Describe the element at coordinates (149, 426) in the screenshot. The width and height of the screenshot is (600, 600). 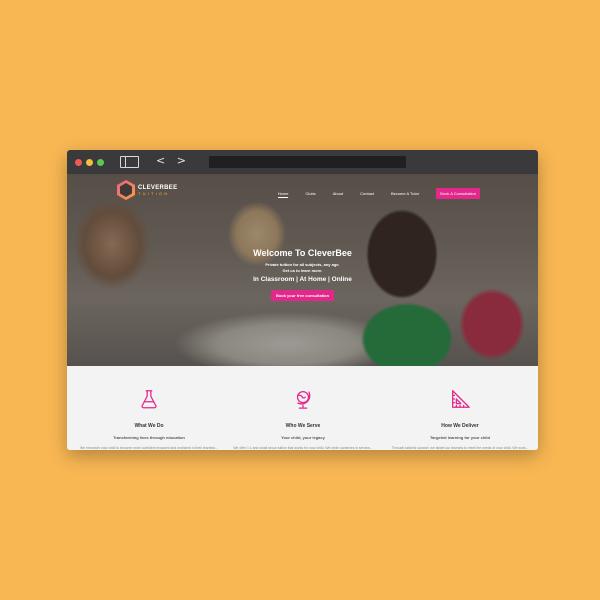
I see `feature-title: What We Do` at that location.